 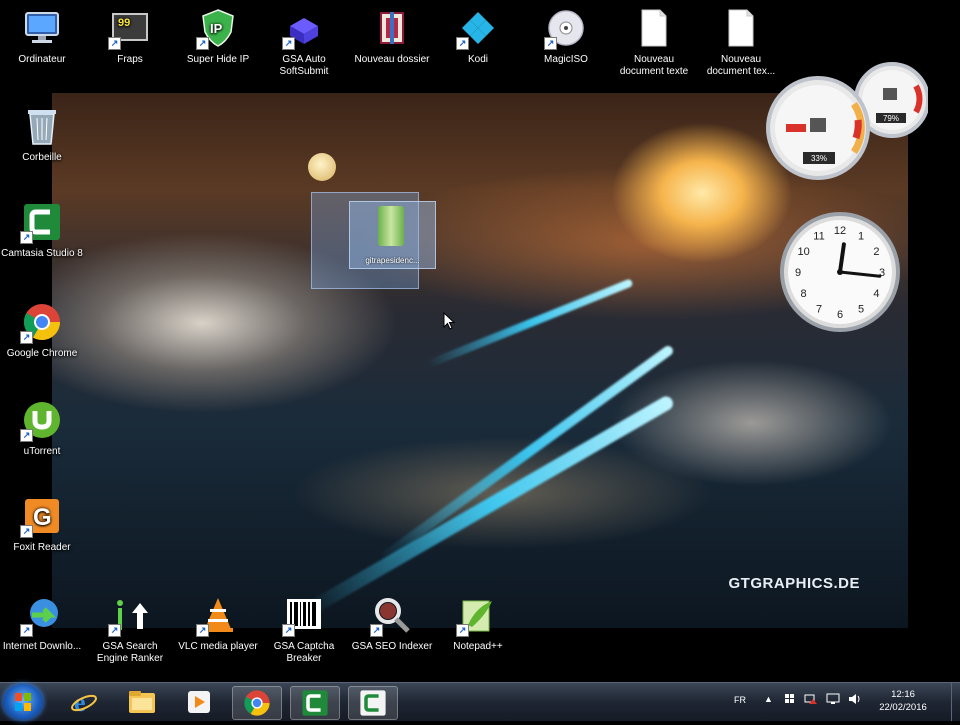 What do you see at coordinates (478, 615) in the screenshot?
I see `notepad-plus-plus-icon: ↗` at bounding box center [478, 615].